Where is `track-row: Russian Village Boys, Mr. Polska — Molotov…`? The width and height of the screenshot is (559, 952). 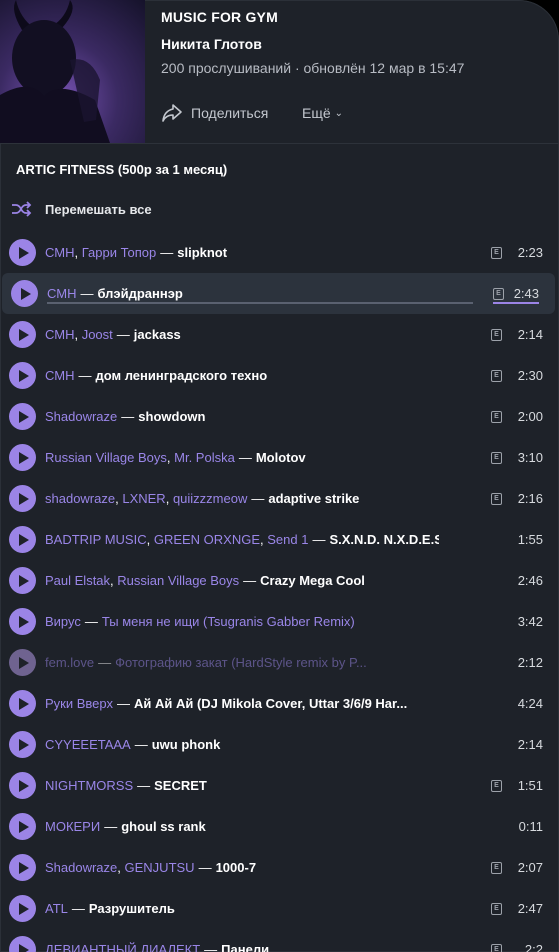 track-row: Russian Village Boys, Mr. Polska — Molotov… is located at coordinates (279, 457).